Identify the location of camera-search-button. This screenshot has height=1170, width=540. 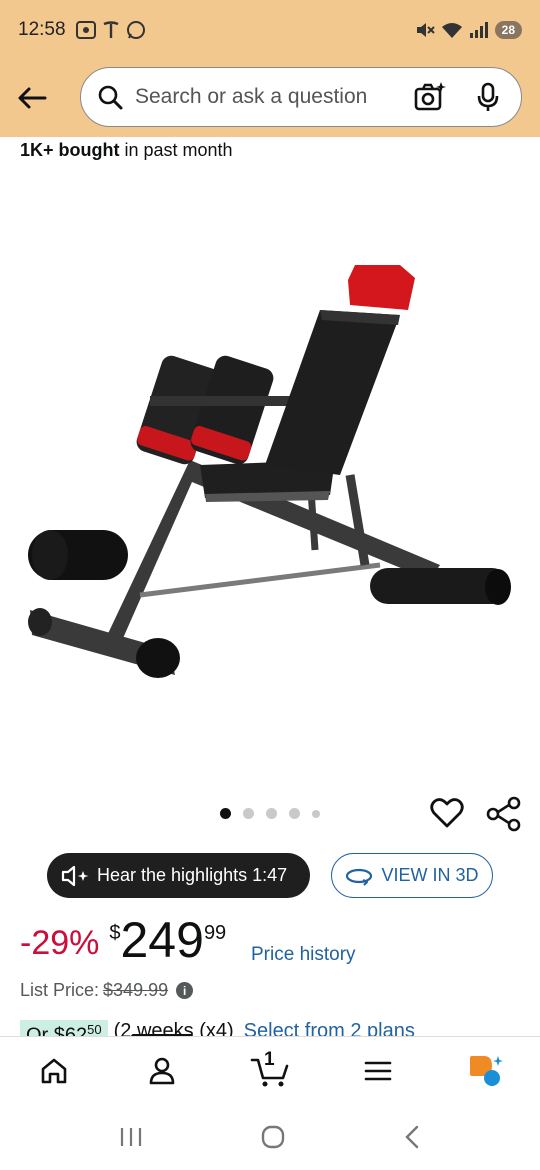
(430, 97).